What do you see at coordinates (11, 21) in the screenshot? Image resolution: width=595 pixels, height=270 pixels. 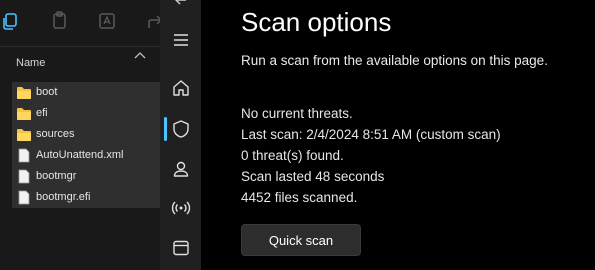 I see `copy-path-icon` at bounding box center [11, 21].